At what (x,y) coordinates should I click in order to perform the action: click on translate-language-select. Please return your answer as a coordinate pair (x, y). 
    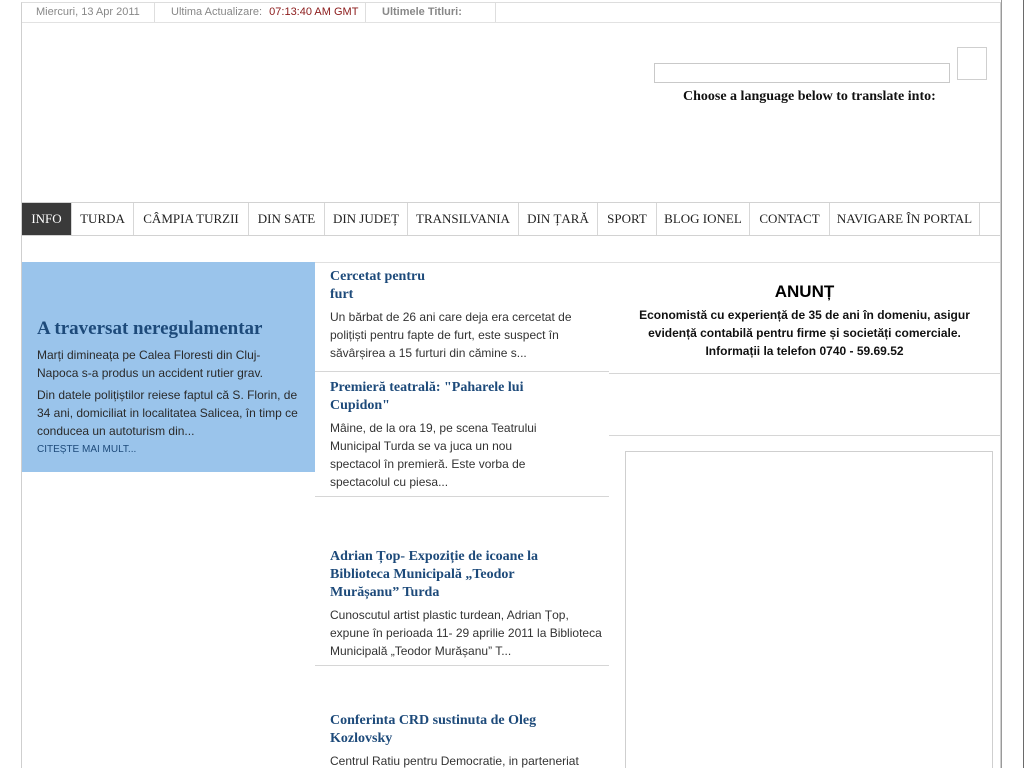
    Looking at the image, I should click on (802, 73).